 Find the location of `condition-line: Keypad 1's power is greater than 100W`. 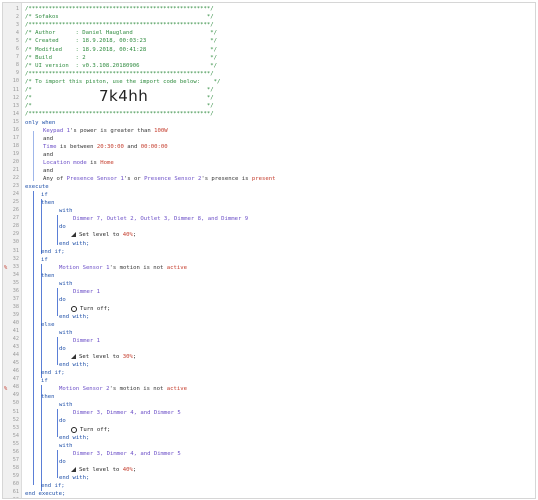

condition-line: Keypad 1's power is greater than 100W is located at coordinates (105, 131).